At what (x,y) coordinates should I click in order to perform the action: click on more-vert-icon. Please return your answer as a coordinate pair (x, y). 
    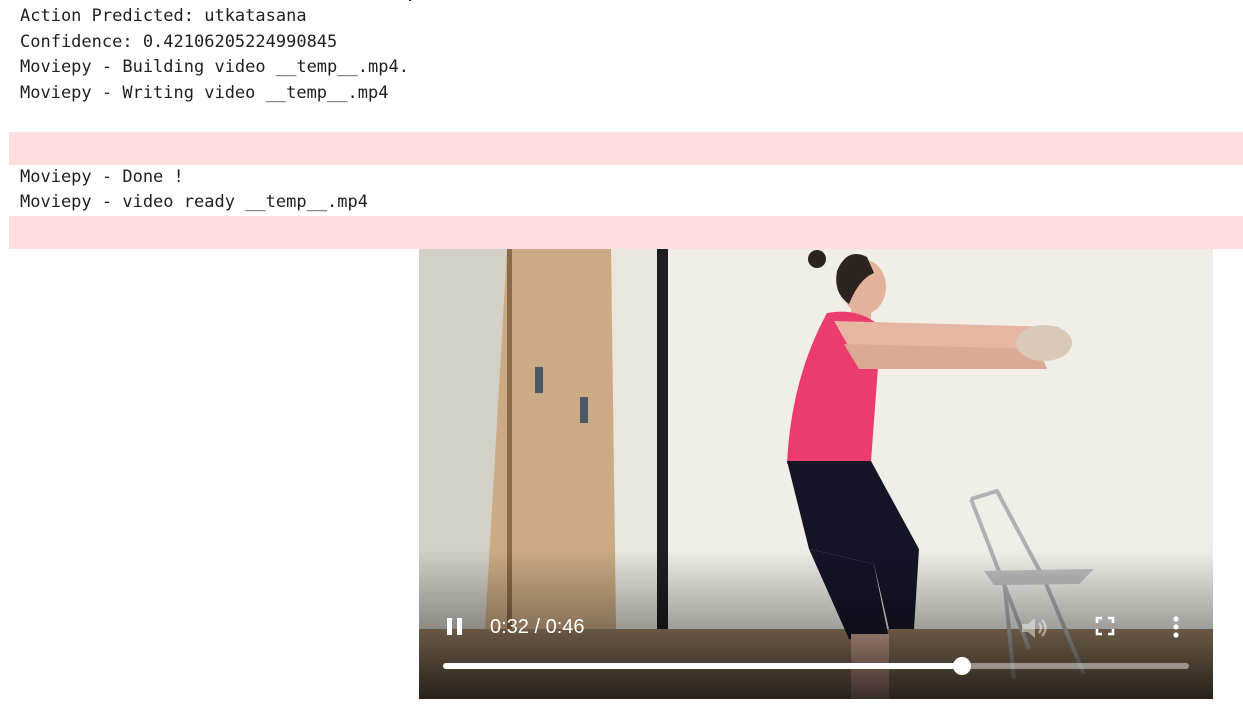
    Looking at the image, I should click on (1176, 627).